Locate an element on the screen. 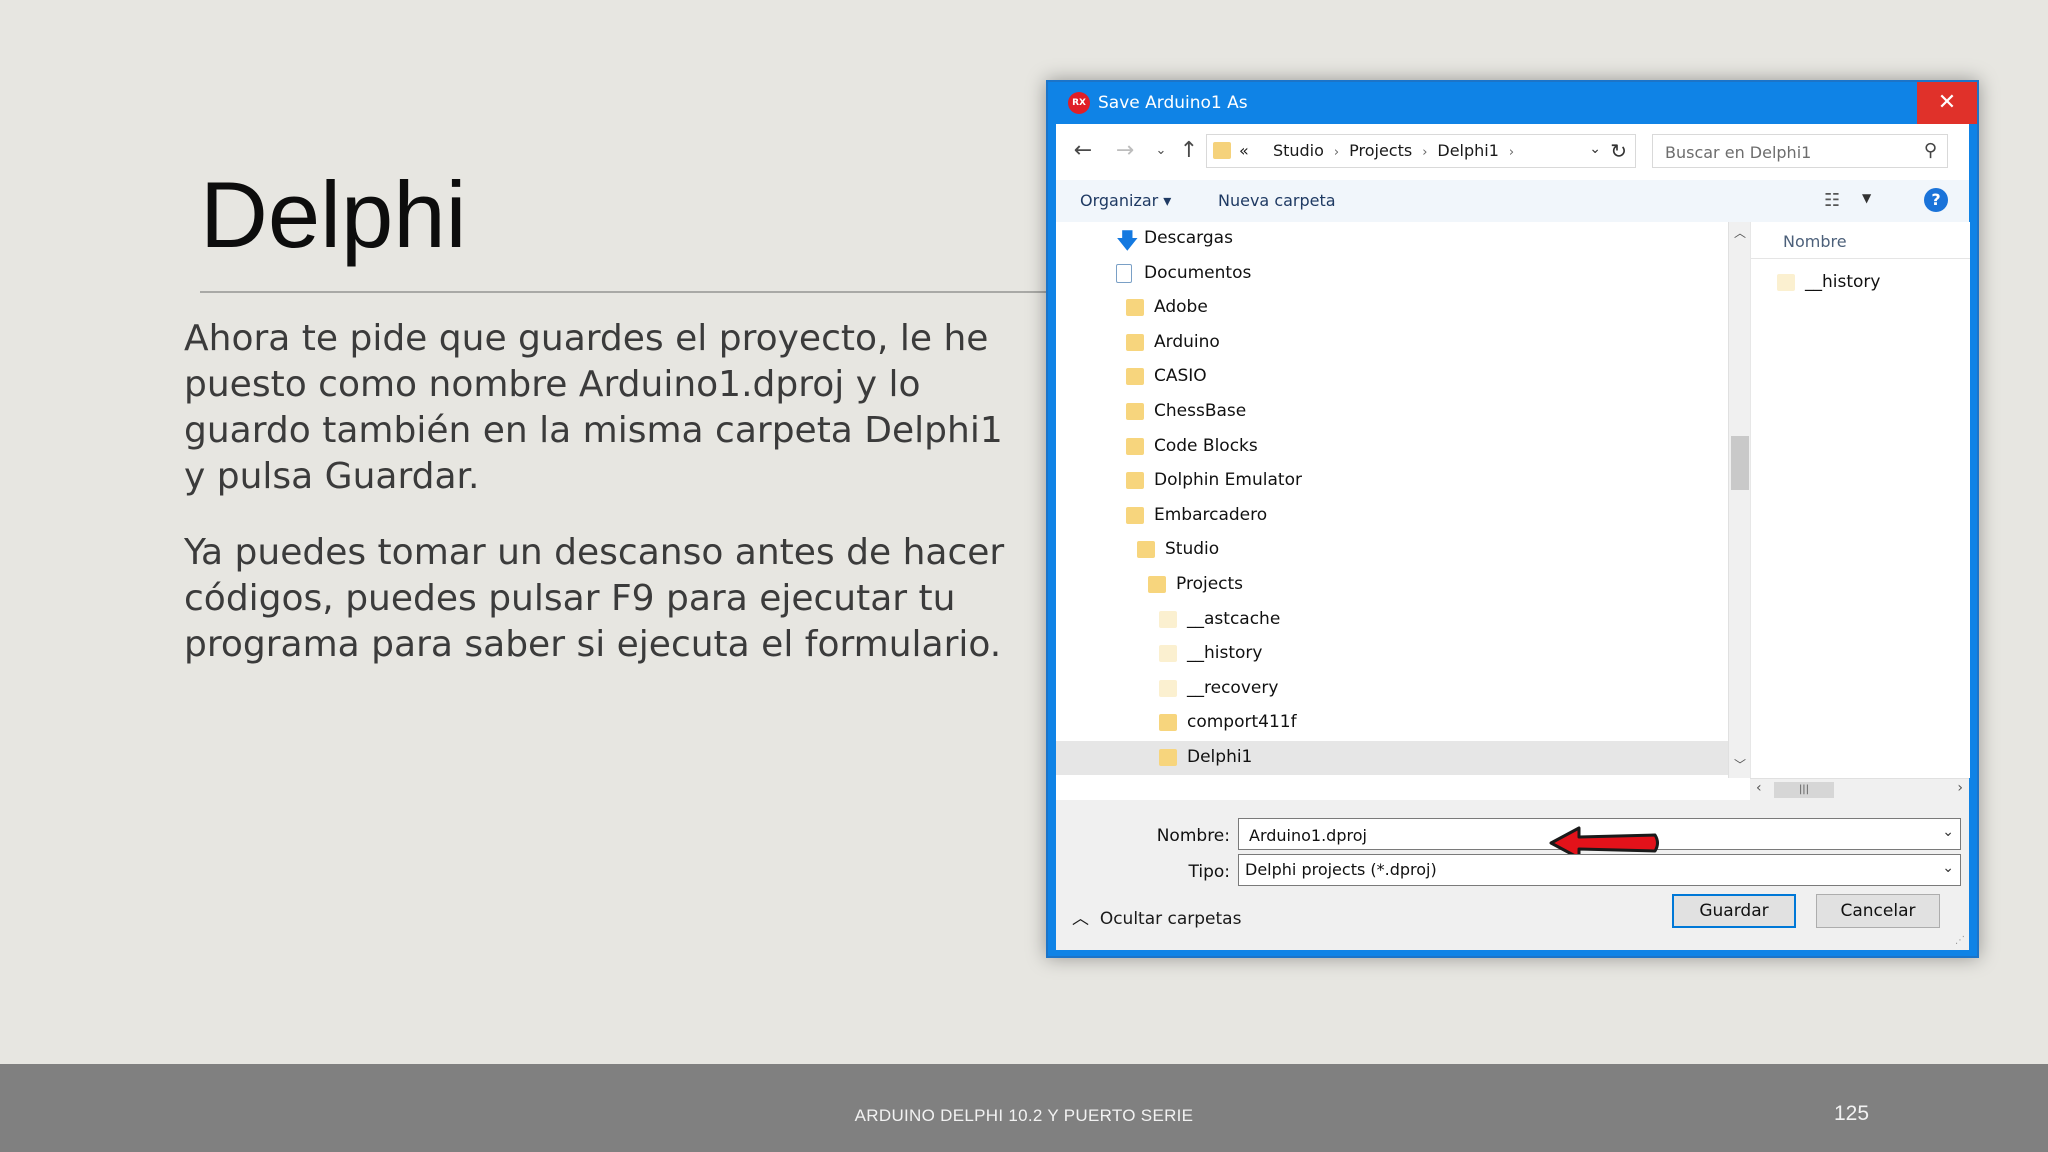 This screenshot has width=2048, height=1152. hide-folders-toggle: ︿ Ocultar carpetas is located at coordinates (1156, 916).